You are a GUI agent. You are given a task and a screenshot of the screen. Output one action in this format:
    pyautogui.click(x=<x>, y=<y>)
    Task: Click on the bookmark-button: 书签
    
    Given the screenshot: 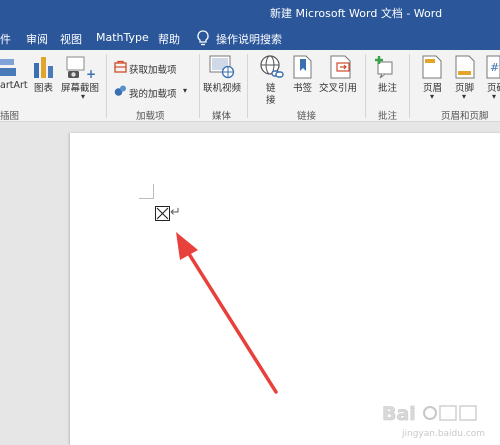 What is the action you would take?
    pyautogui.click(x=302, y=87)
    